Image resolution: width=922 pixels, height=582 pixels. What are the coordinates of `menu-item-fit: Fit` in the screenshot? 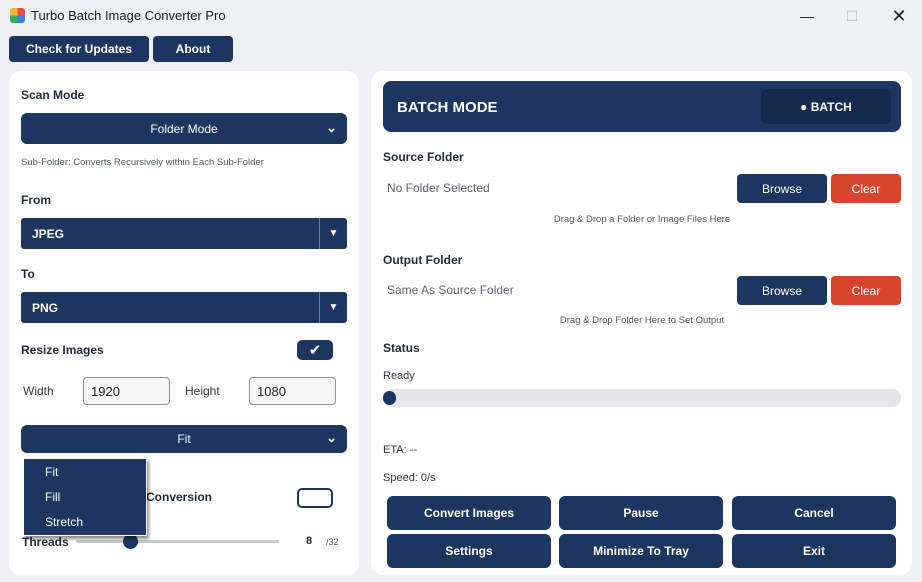 It's located at (51, 472).